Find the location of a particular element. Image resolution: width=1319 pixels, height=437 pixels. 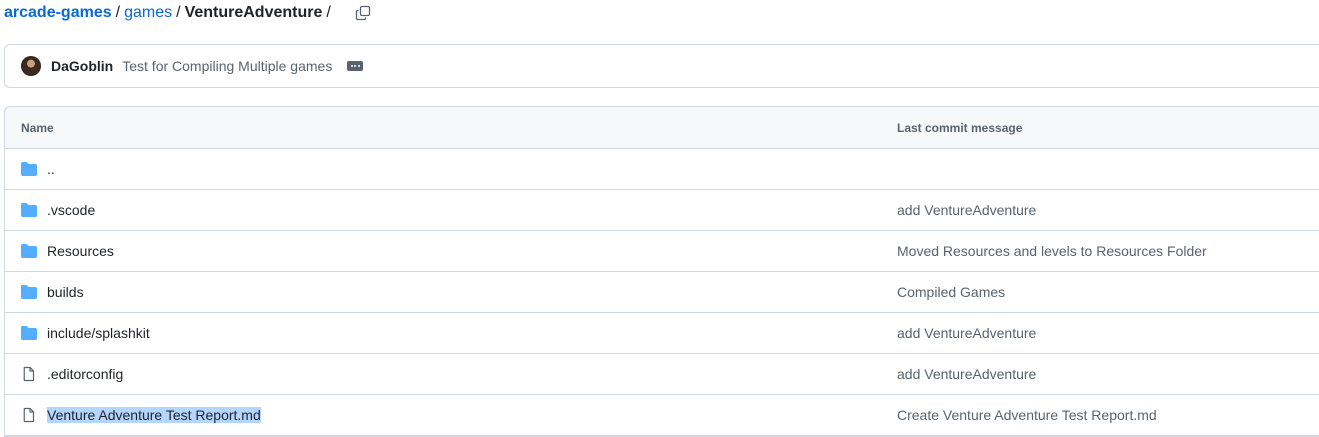

row-name-link: Resources is located at coordinates (80, 251).